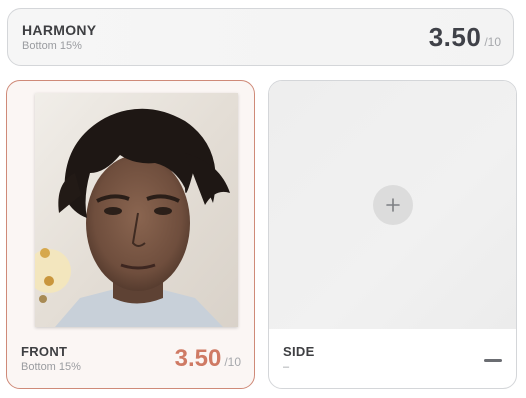  I want to click on harmony-score: 3.50 /10, so click(465, 37).